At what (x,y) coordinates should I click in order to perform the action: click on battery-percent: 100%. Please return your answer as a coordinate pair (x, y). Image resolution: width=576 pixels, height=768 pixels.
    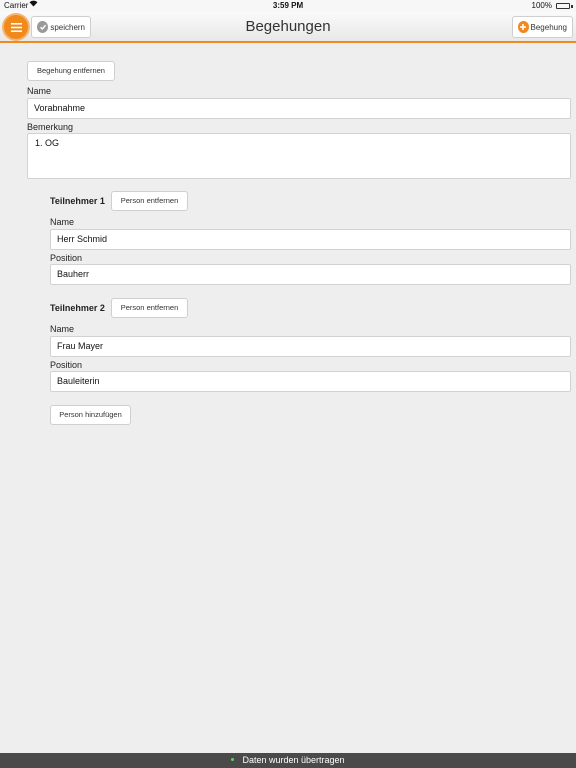
    Looking at the image, I should click on (541, 5).